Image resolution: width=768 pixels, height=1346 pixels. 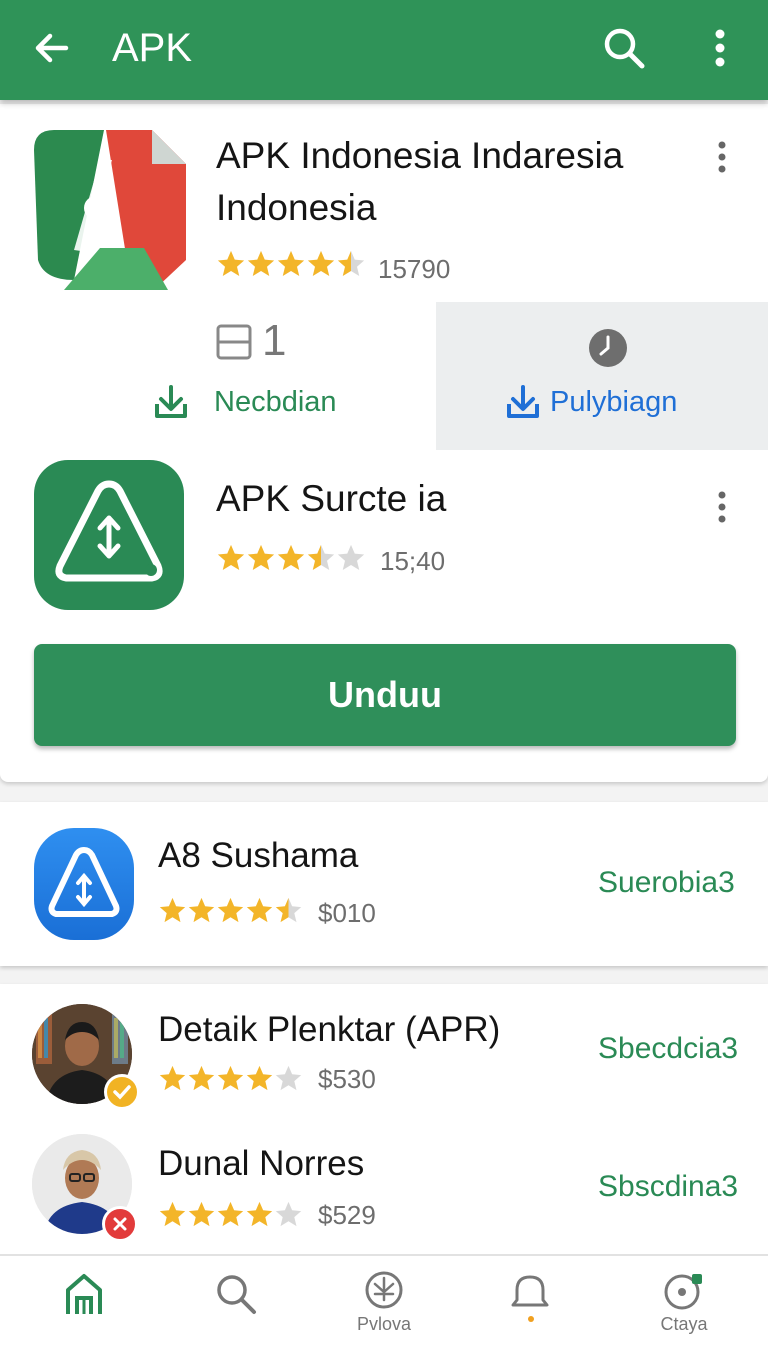 I want to click on back-arrow-icon, so click(x=52, y=48).